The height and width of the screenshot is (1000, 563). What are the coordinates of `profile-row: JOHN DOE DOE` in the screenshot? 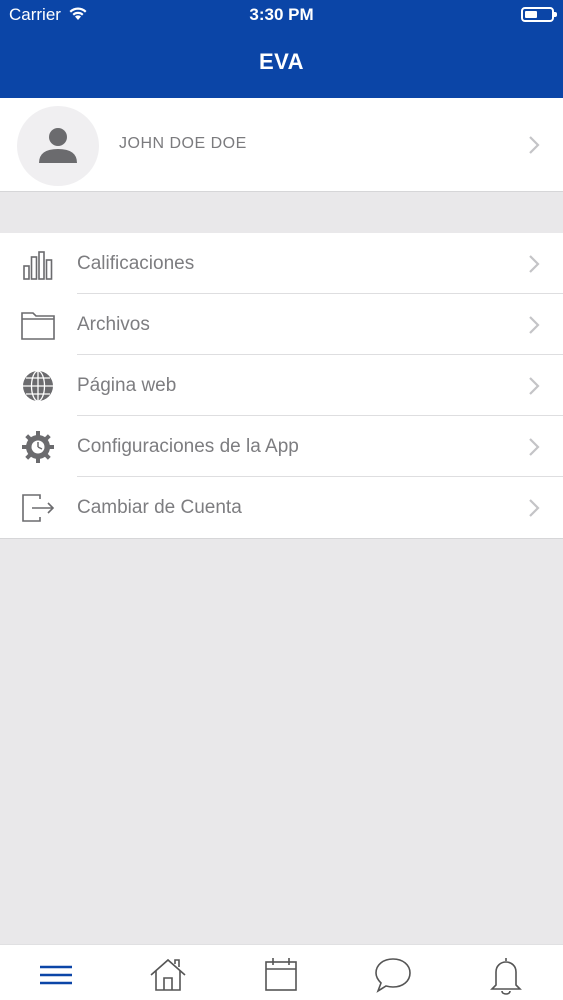 It's located at (281, 145).